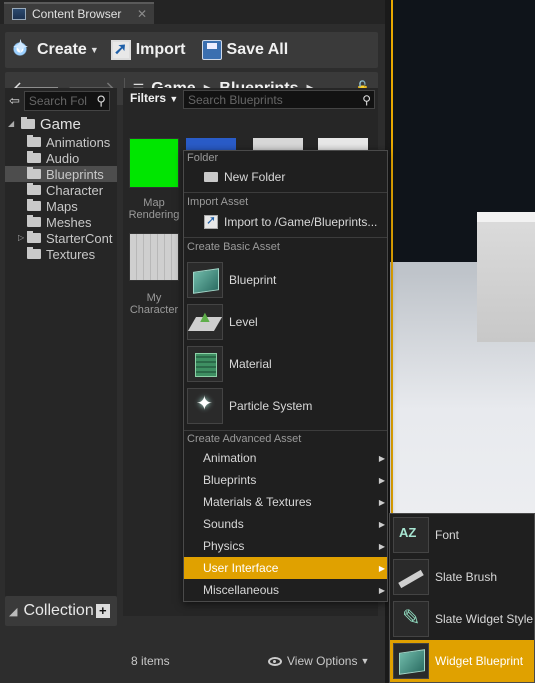  What do you see at coordinates (154, 304) in the screenshot?
I see `asset-label: My Character` at bounding box center [154, 304].